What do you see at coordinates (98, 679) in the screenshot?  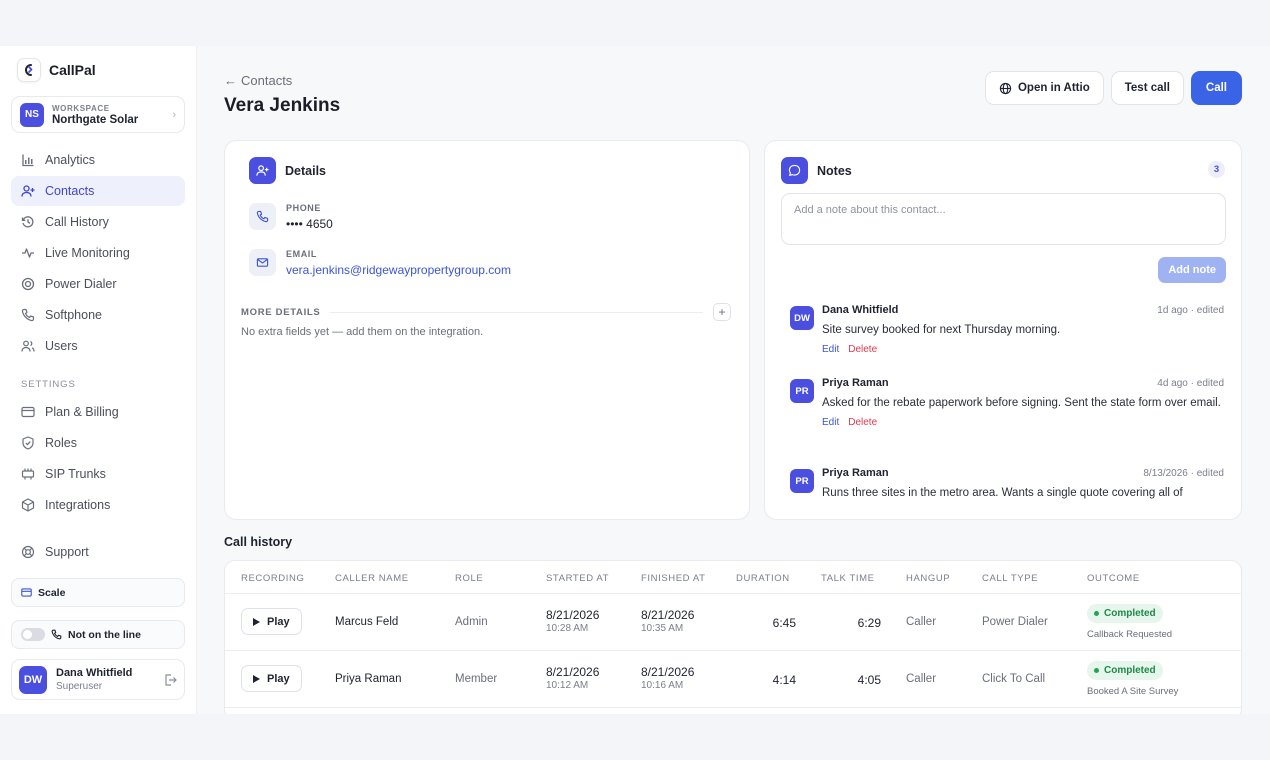 I see `user-profile: DW Dana Whitfield Superuser` at bounding box center [98, 679].